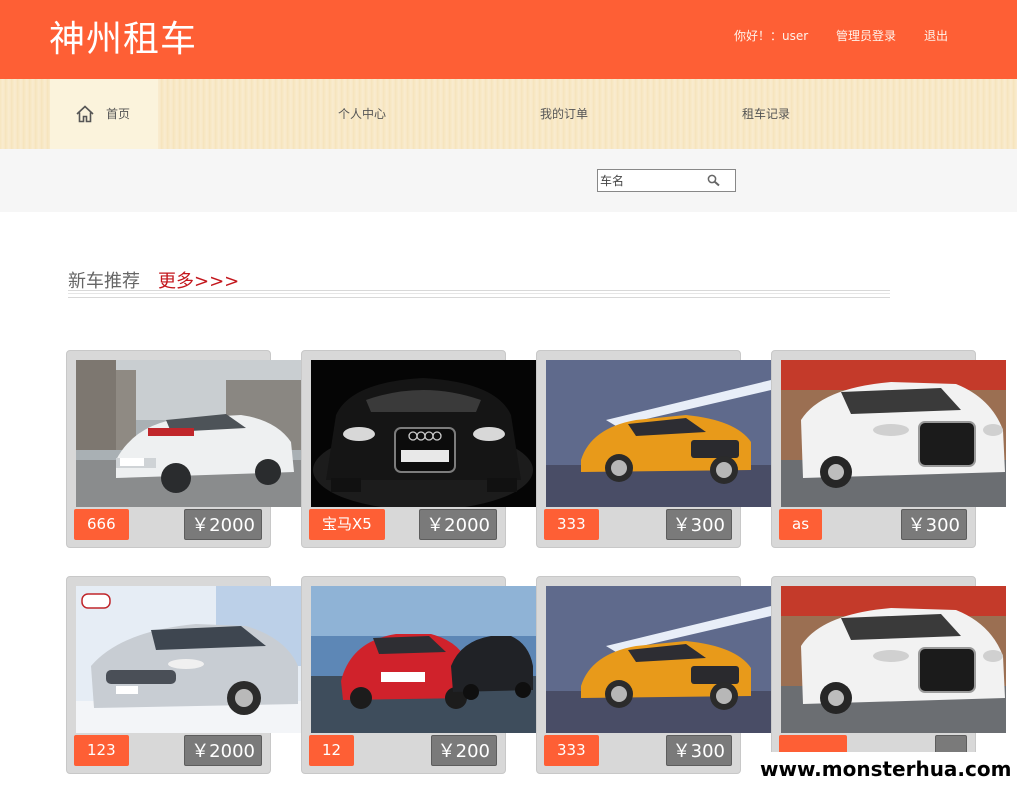 This screenshot has width=1017, height=799. What do you see at coordinates (564, 114) in the screenshot?
I see `nav-item-my-orders: 我的订单` at bounding box center [564, 114].